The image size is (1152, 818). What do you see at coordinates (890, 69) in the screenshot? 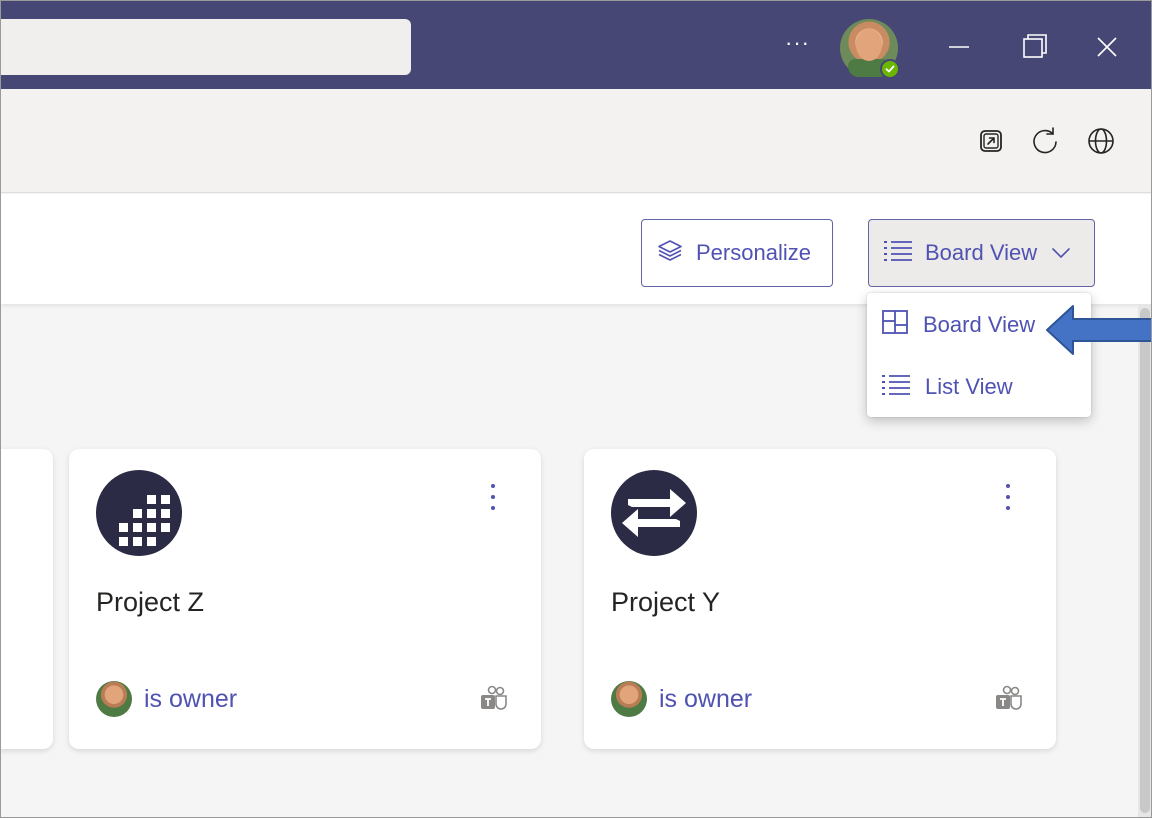
I see `available-status-icon` at bounding box center [890, 69].